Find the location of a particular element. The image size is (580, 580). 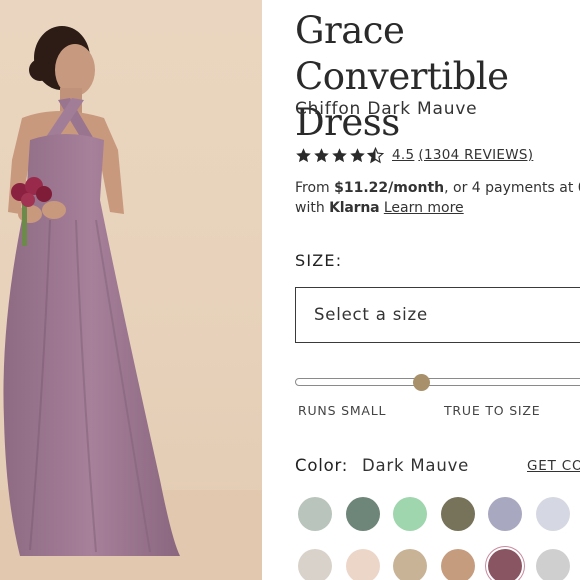

half-star-icon is located at coordinates (375, 154).